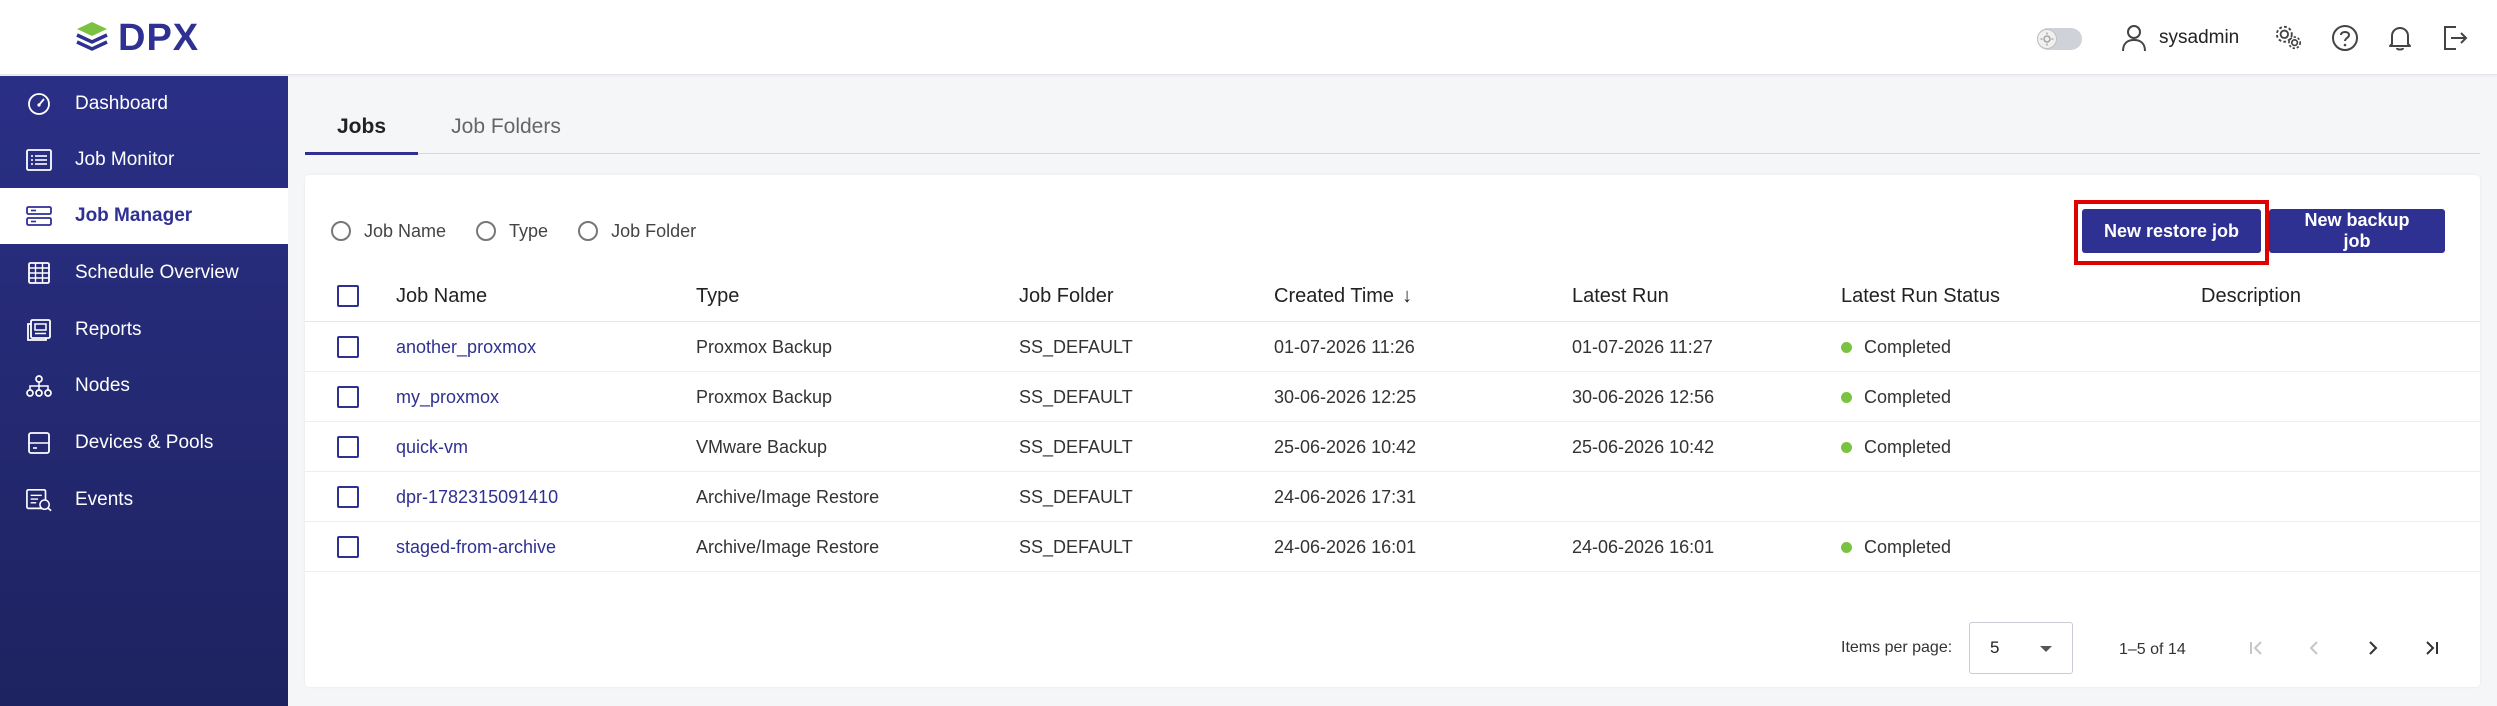 This screenshot has height=706, width=2497. I want to click on previous-page-button, so click(2314, 648).